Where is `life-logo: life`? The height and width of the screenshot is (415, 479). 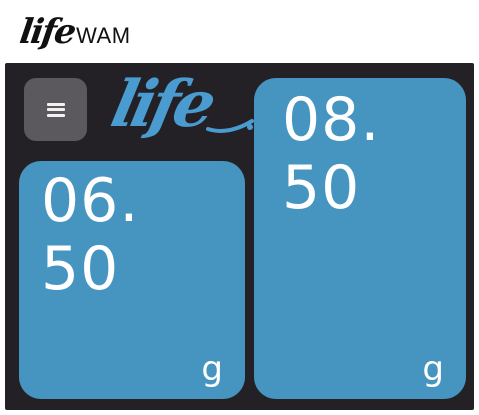 life-logo: life is located at coordinates (179, 110).